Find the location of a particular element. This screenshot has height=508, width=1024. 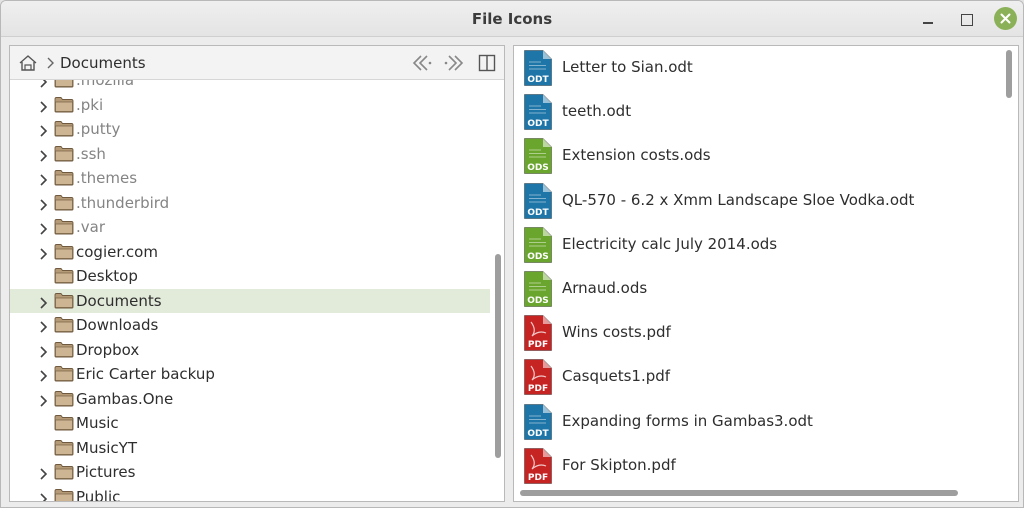

tree-item: cogier.com is located at coordinates (250, 252).